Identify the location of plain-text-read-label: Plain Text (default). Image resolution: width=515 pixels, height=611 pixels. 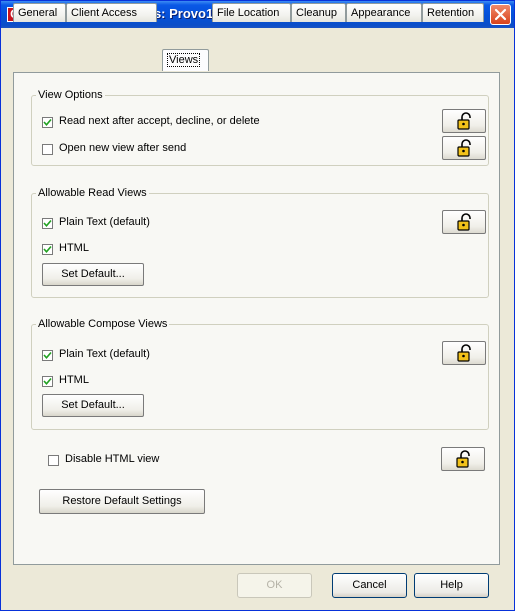
(104, 222).